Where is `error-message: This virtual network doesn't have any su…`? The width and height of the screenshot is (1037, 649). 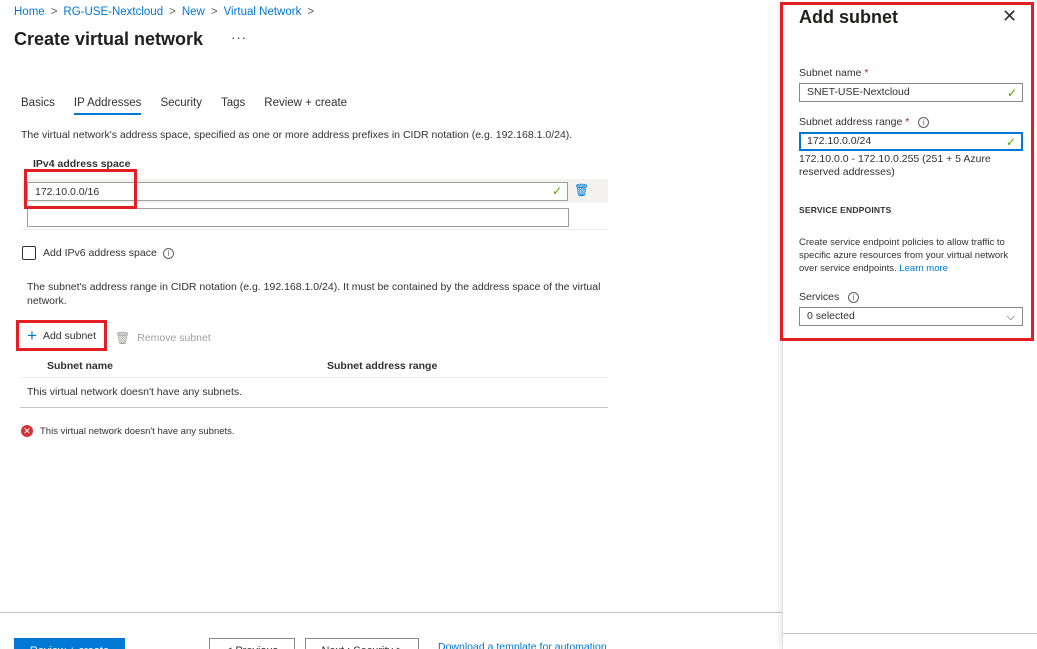 error-message: This virtual network doesn't have any su… is located at coordinates (137, 431).